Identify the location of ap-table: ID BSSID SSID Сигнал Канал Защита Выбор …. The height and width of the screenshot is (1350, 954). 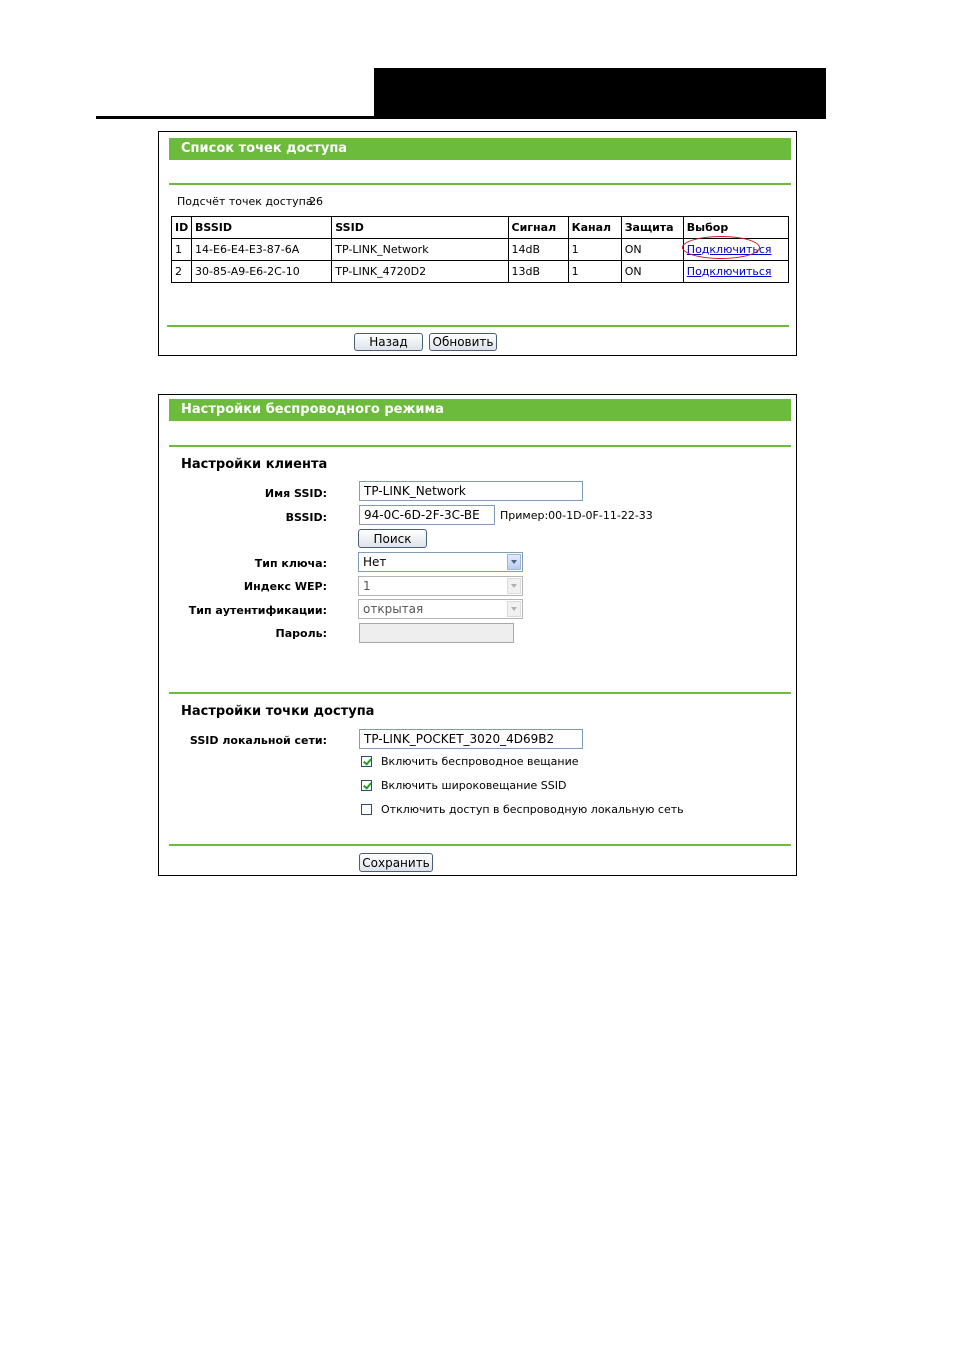
(480, 249).